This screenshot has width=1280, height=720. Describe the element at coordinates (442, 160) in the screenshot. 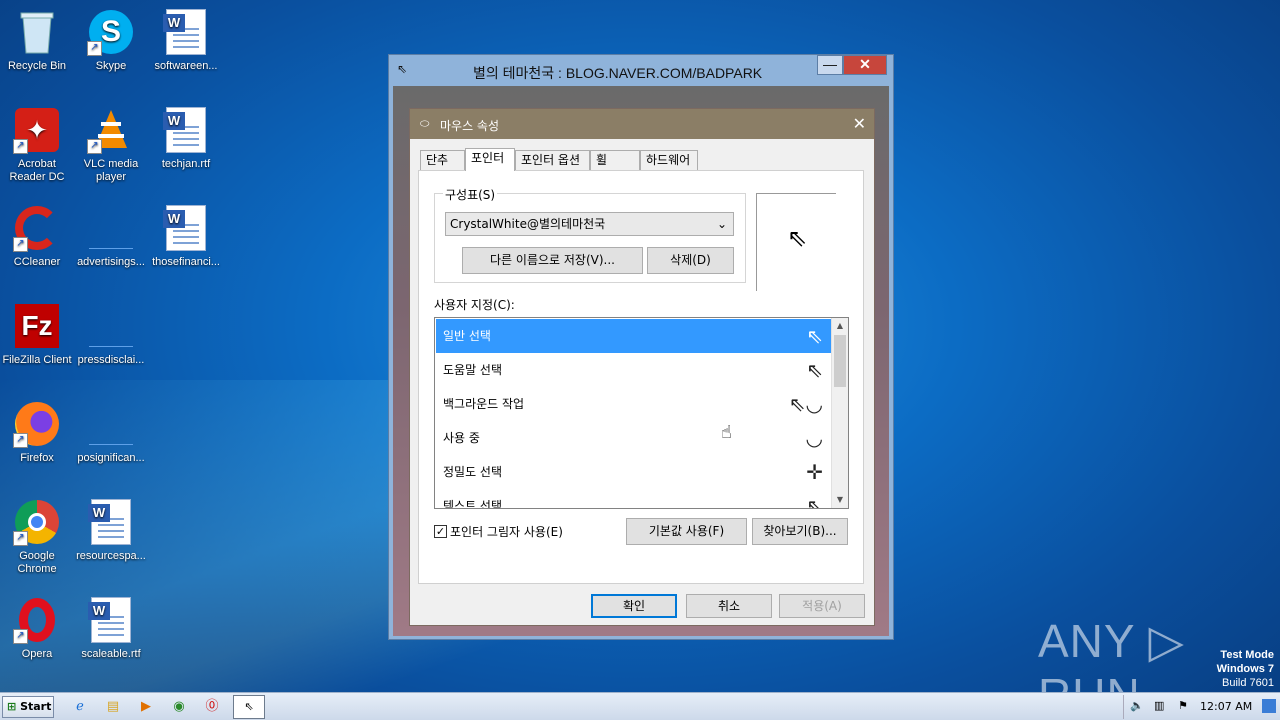

I see `tab-buttons: 단추` at that location.